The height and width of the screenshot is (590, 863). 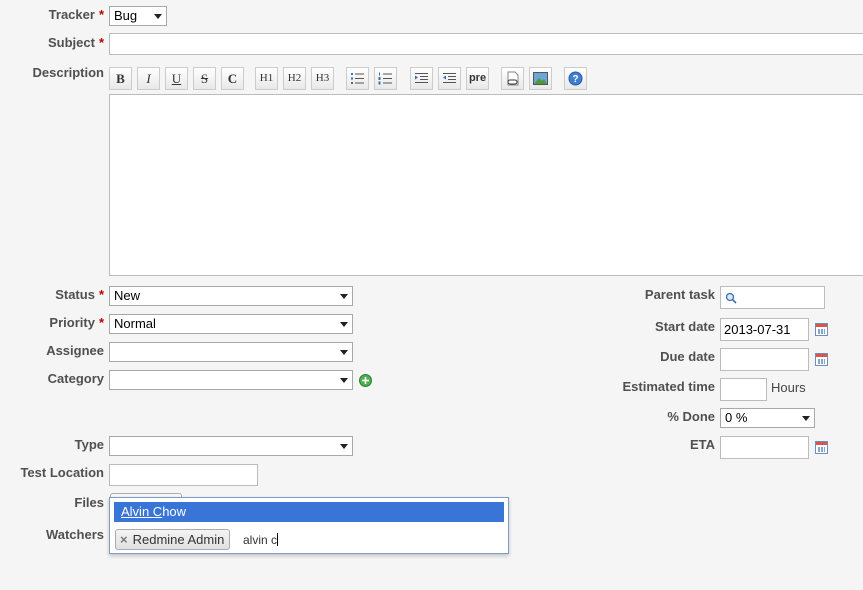 I want to click on numbered-list-icon, so click(x=385, y=78).